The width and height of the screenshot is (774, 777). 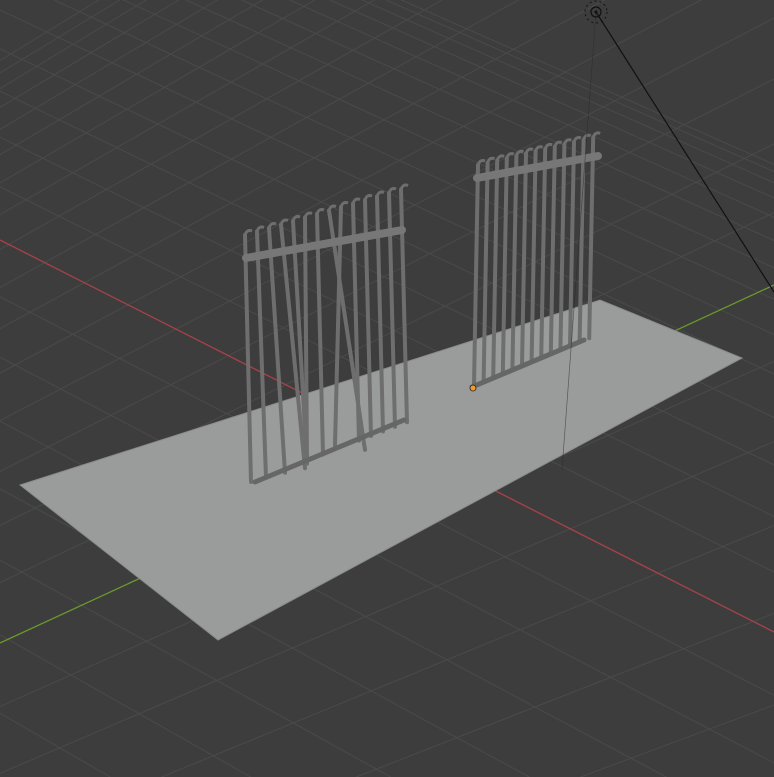 What do you see at coordinates (306, 338) in the screenshot?
I see `gate-bar` at bounding box center [306, 338].